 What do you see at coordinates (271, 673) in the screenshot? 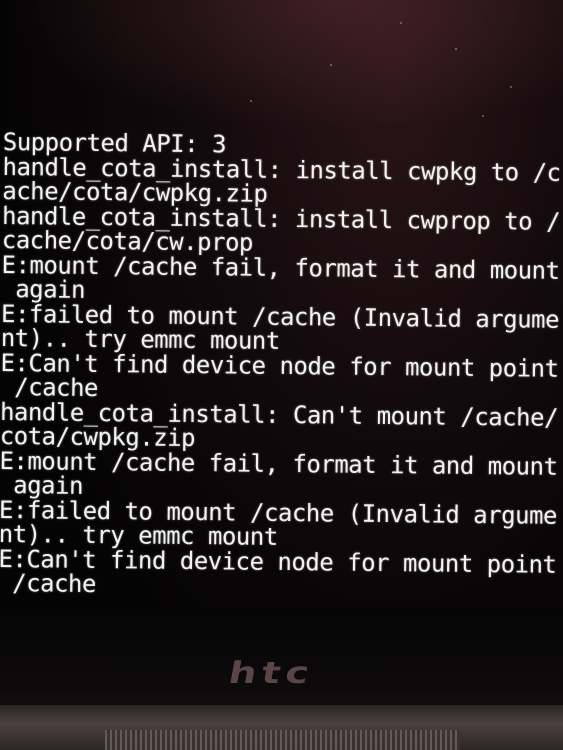
I see `htc-logo: htc` at bounding box center [271, 673].